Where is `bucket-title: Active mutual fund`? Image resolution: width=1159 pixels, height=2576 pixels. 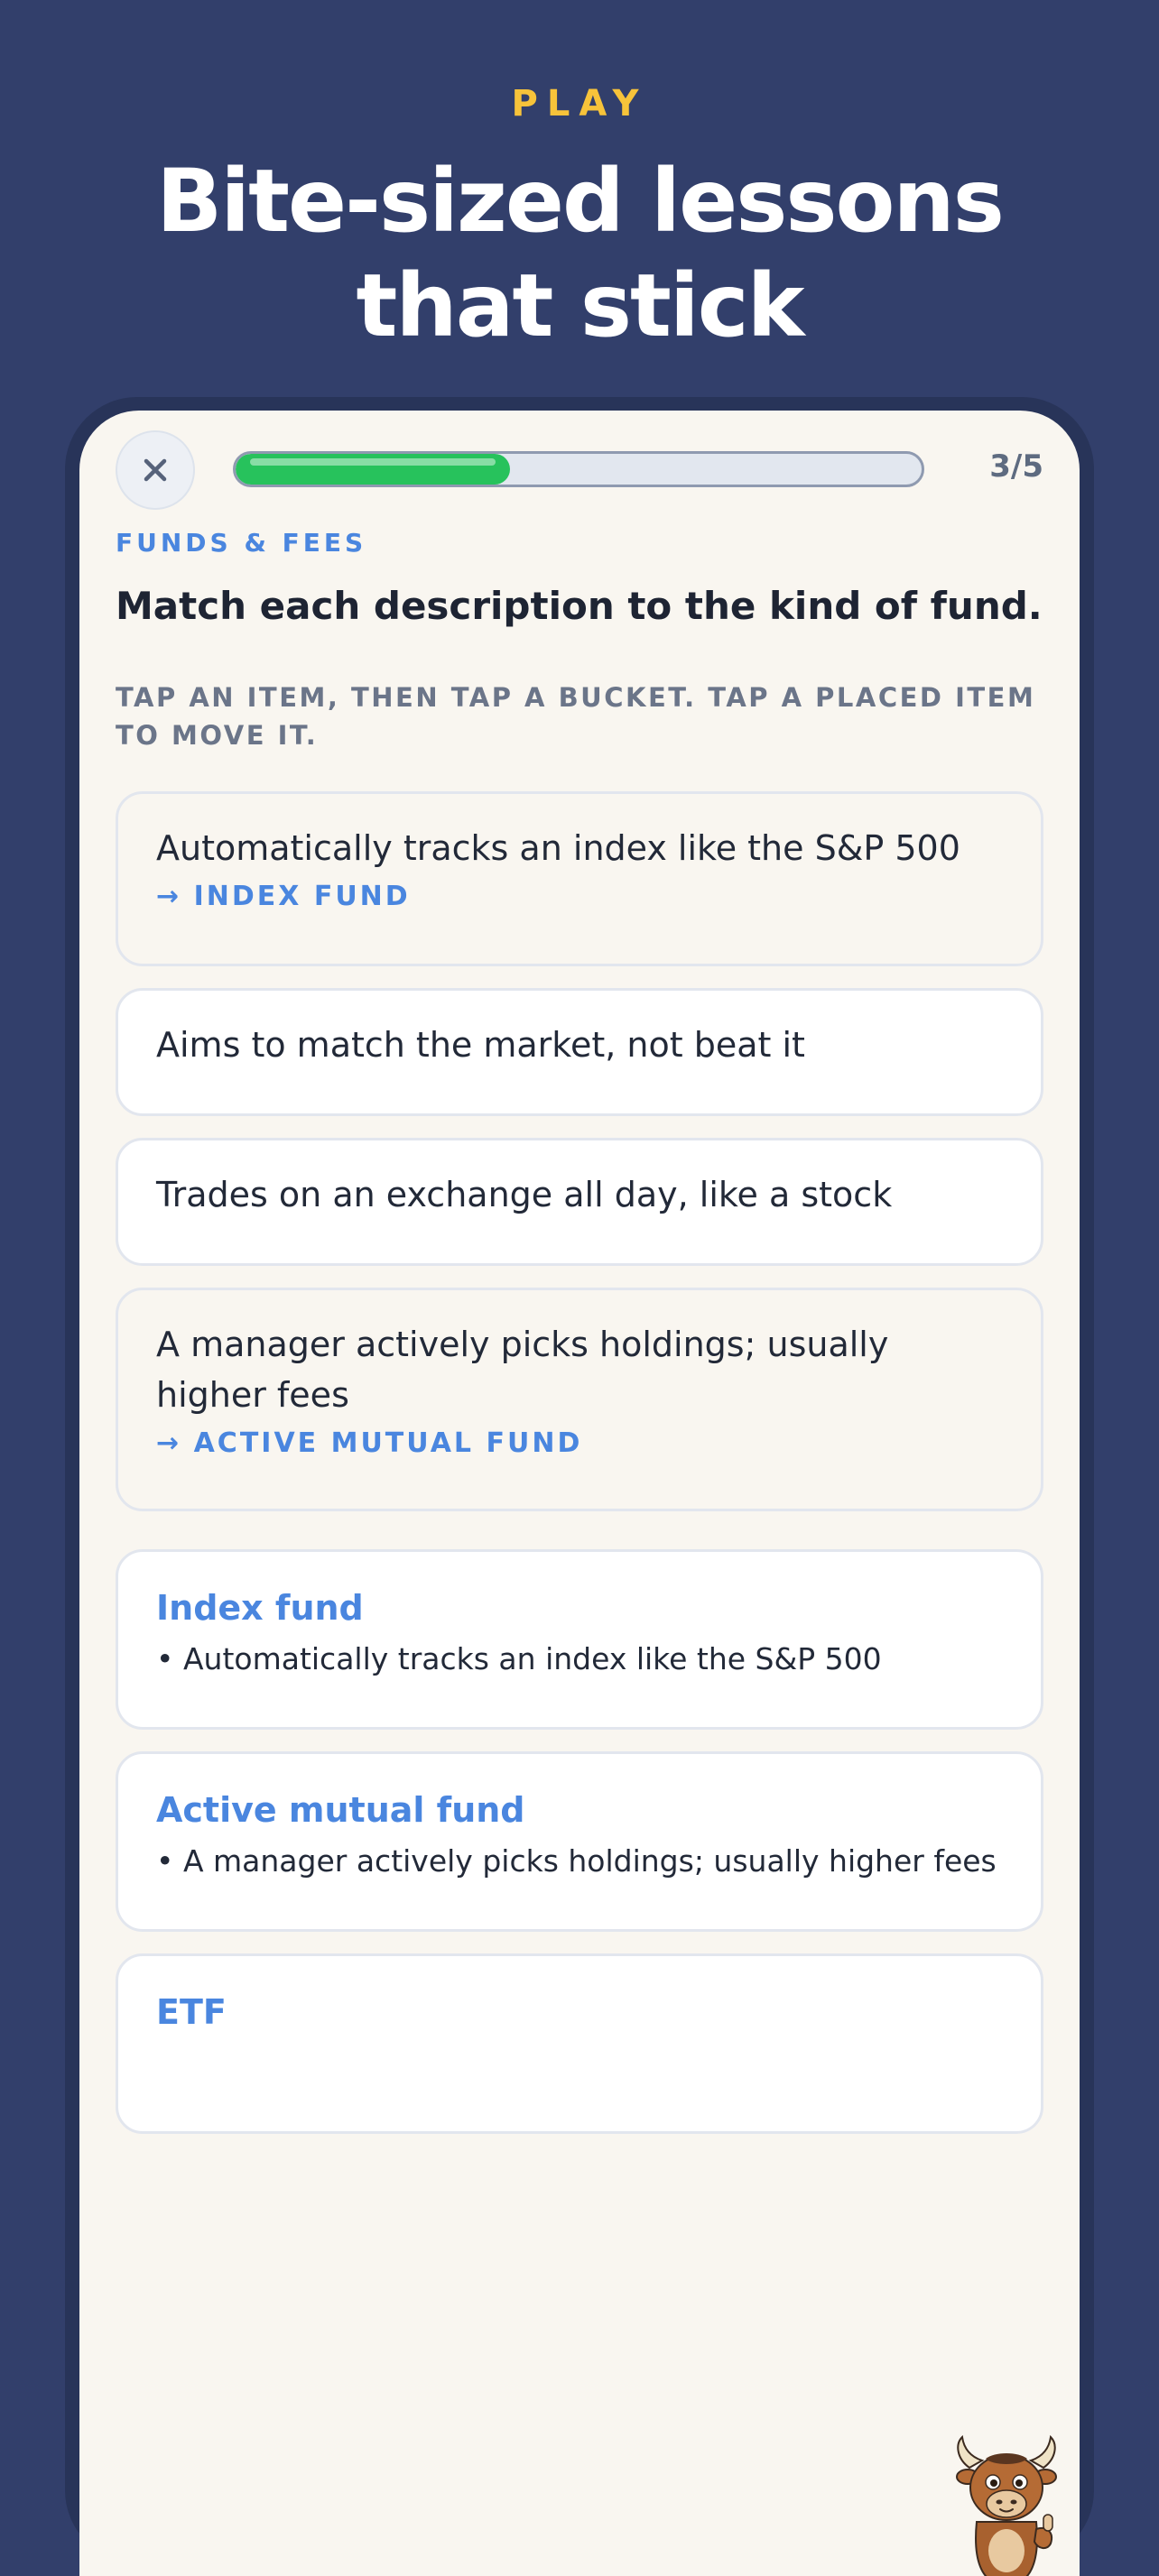 bucket-title: Active mutual fund is located at coordinates (340, 1810).